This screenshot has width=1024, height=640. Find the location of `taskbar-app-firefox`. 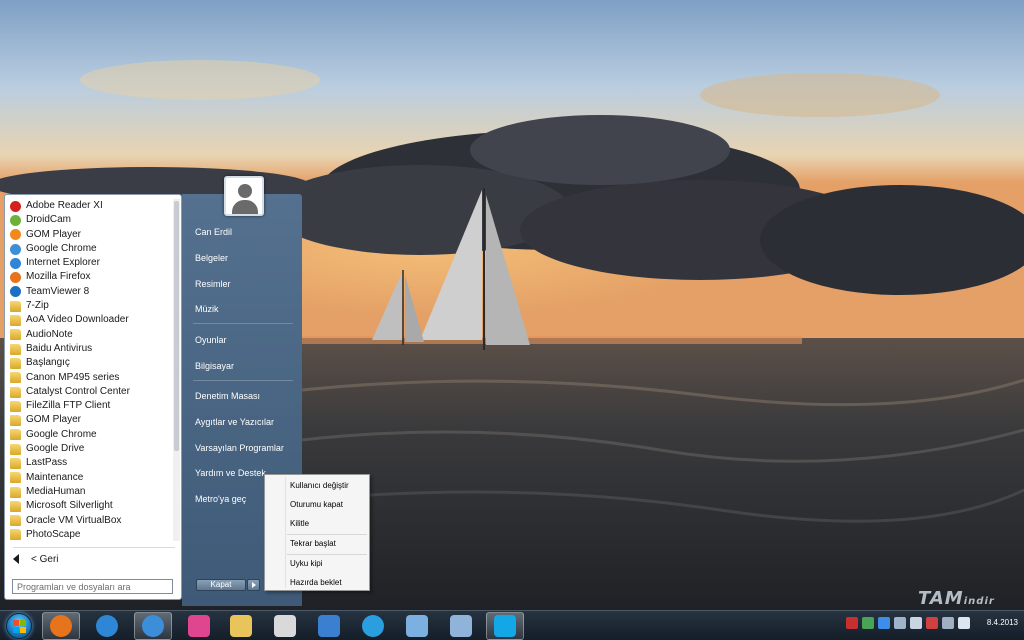

taskbar-app-firefox is located at coordinates (61, 626).